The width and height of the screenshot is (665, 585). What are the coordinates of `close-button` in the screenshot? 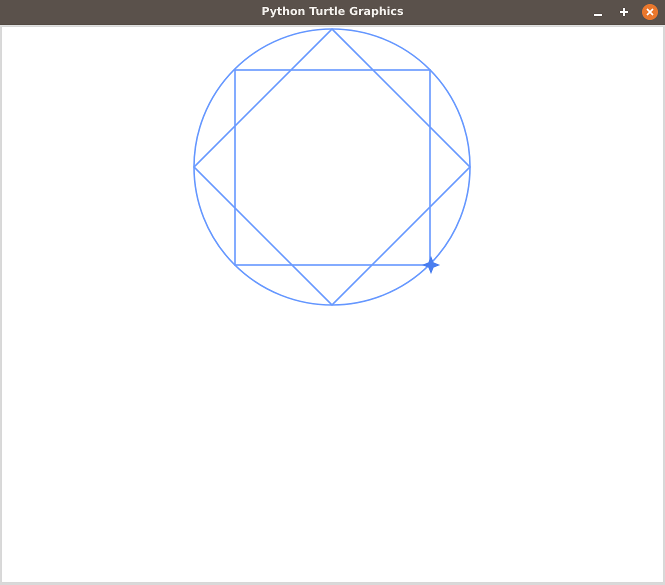 It's located at (650, 12).